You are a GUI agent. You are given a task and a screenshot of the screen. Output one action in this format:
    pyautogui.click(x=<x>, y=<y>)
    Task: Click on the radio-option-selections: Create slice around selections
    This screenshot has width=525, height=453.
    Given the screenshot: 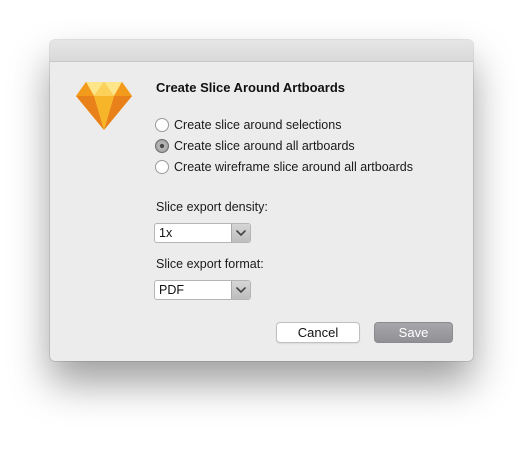 What is the action you would take?
    pyautogui.click(x=248, y=125)
    